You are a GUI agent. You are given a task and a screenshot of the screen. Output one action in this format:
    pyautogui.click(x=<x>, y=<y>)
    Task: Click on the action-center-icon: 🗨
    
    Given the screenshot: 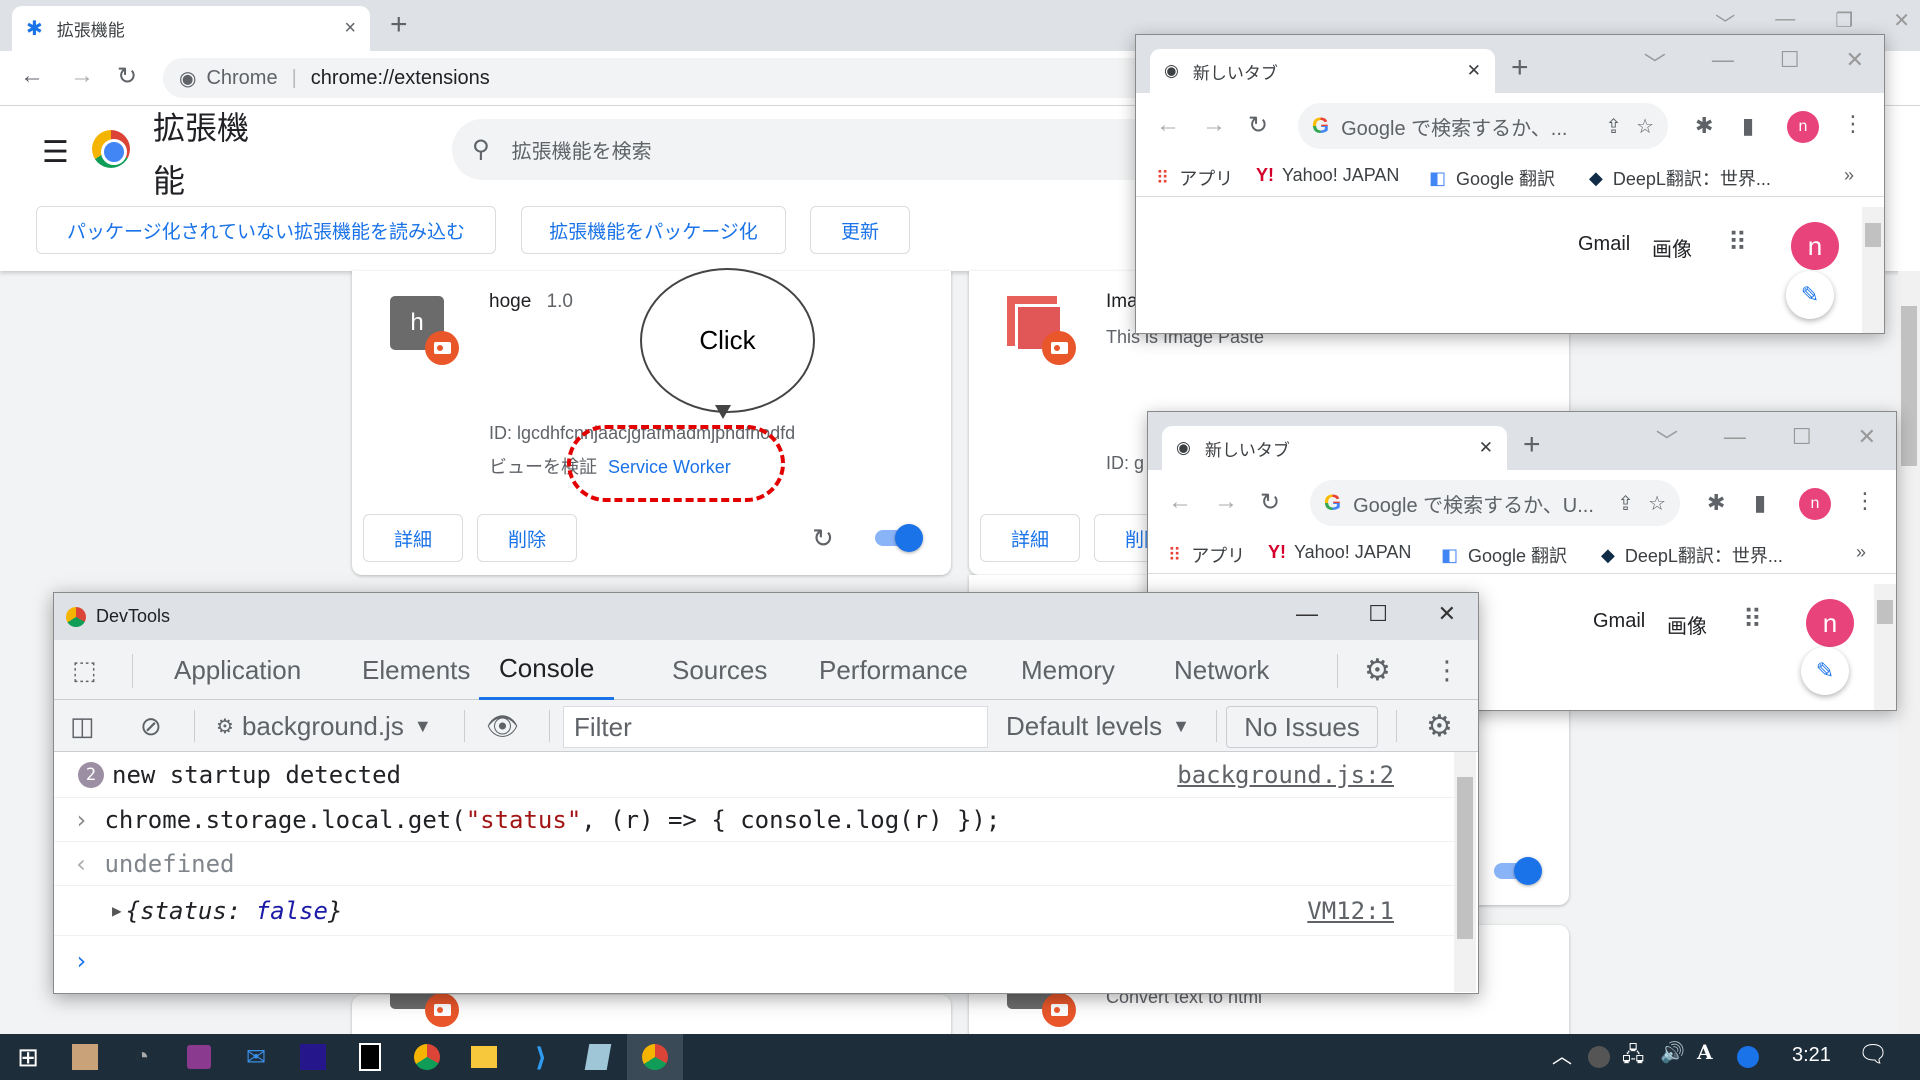 What is the action you would take?
    pyautogui.click(x=1873, y=1054)
    